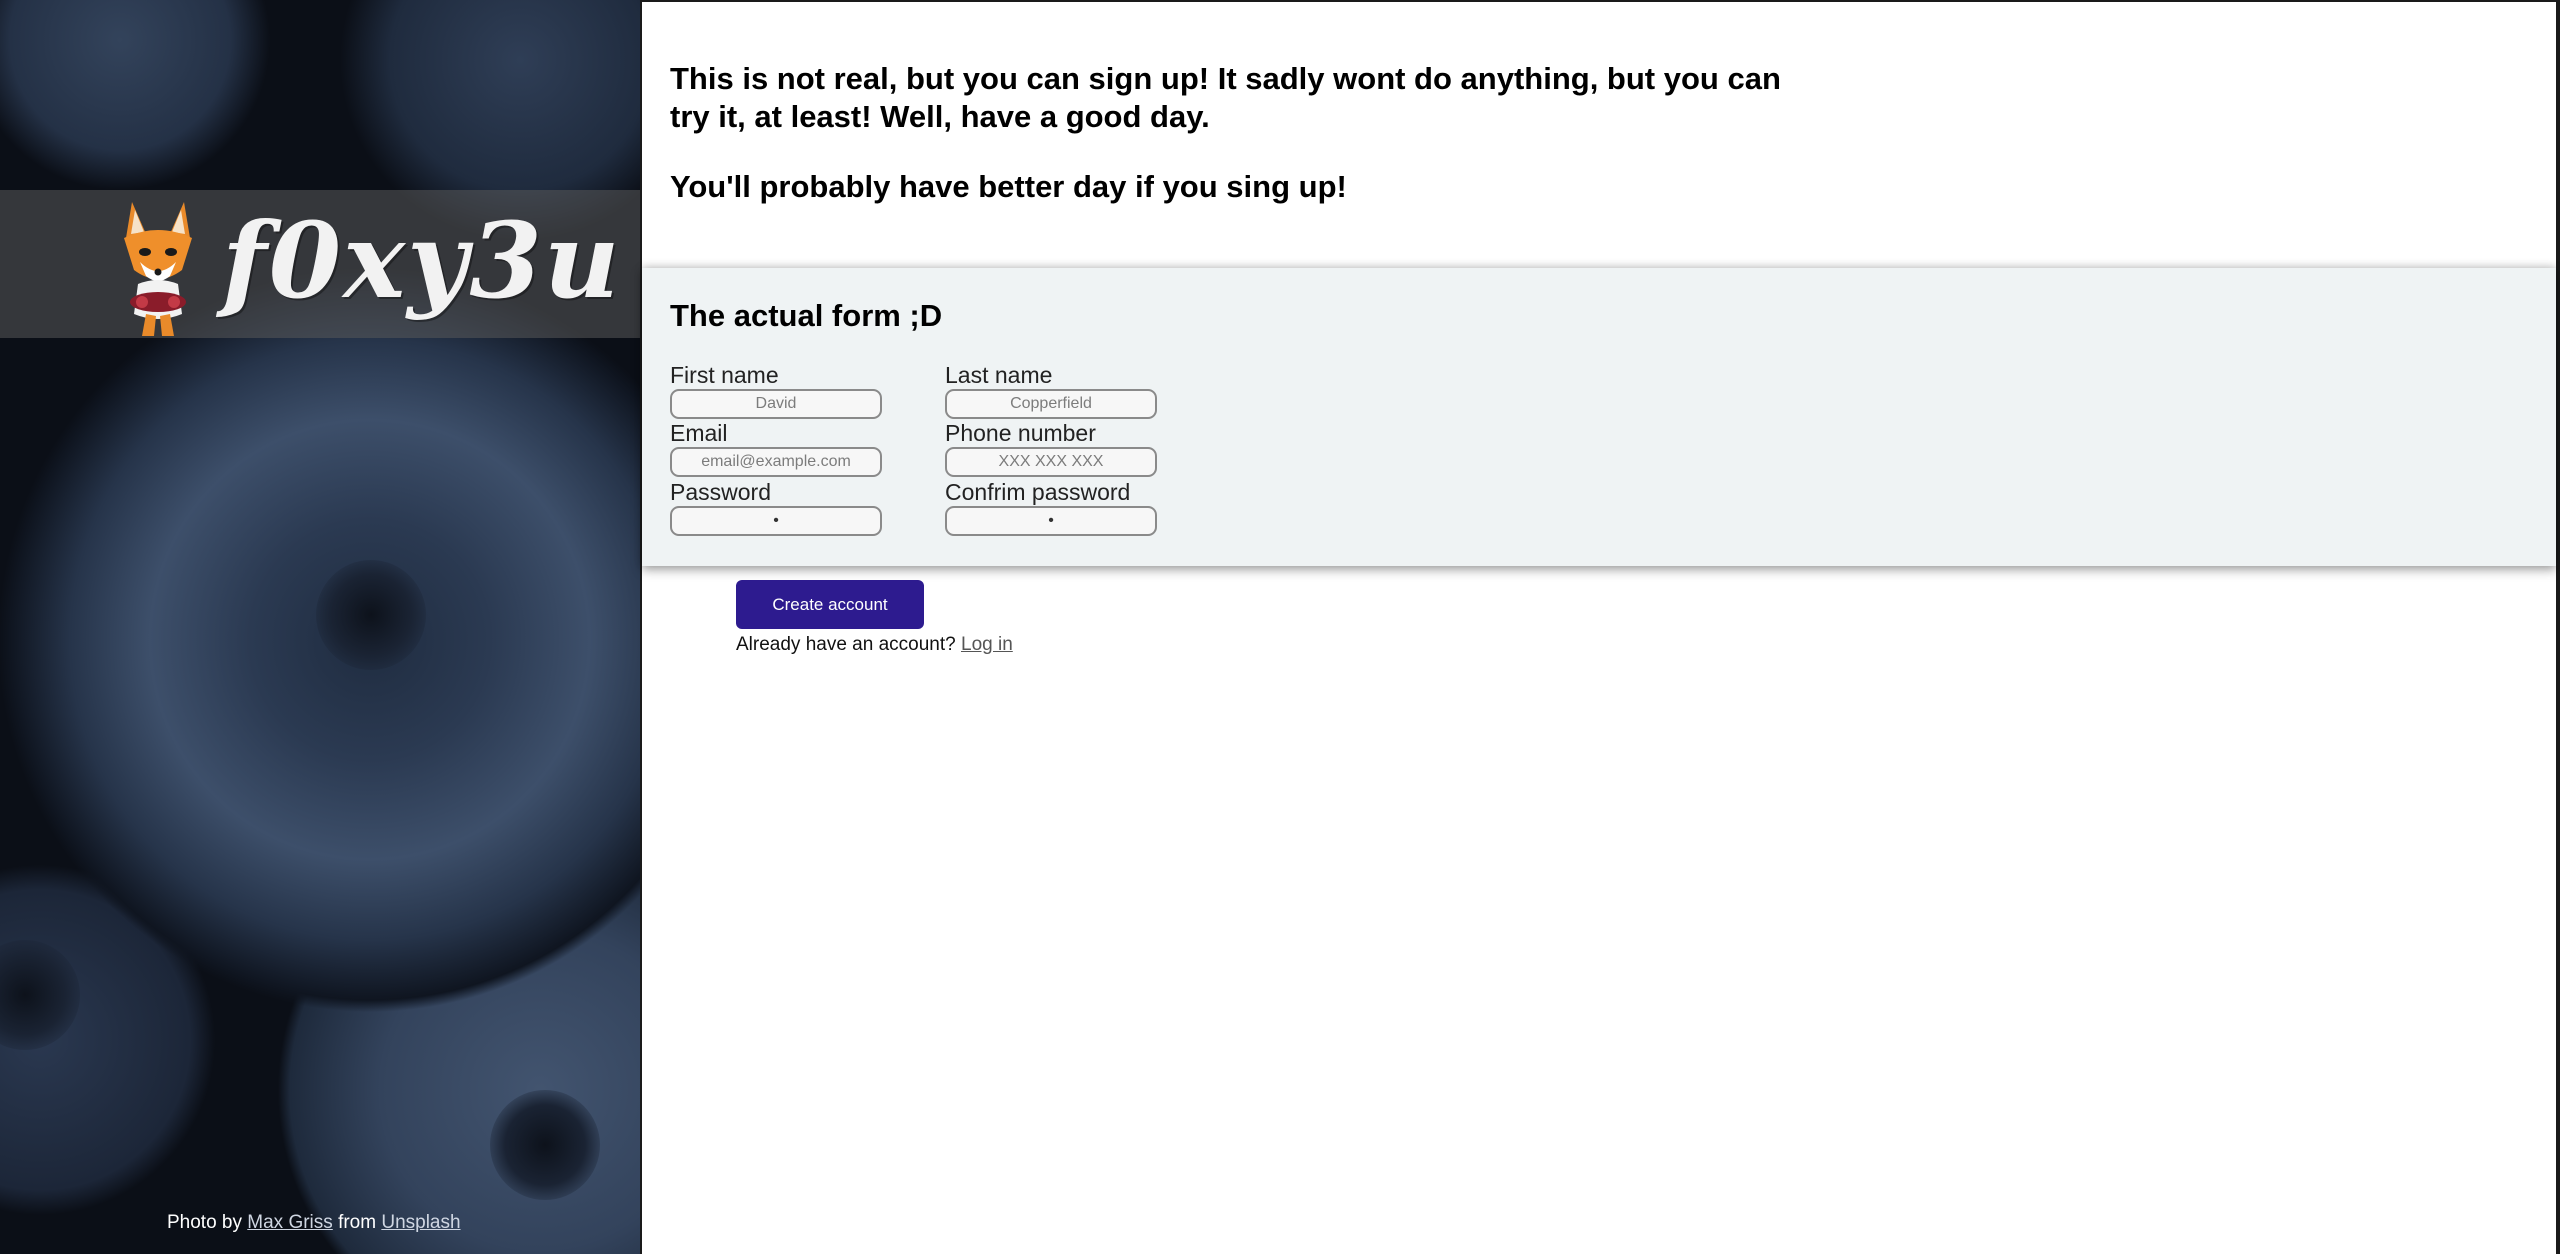  I want to click on brand-logo-text: f0xy3u, so click(422, 260).